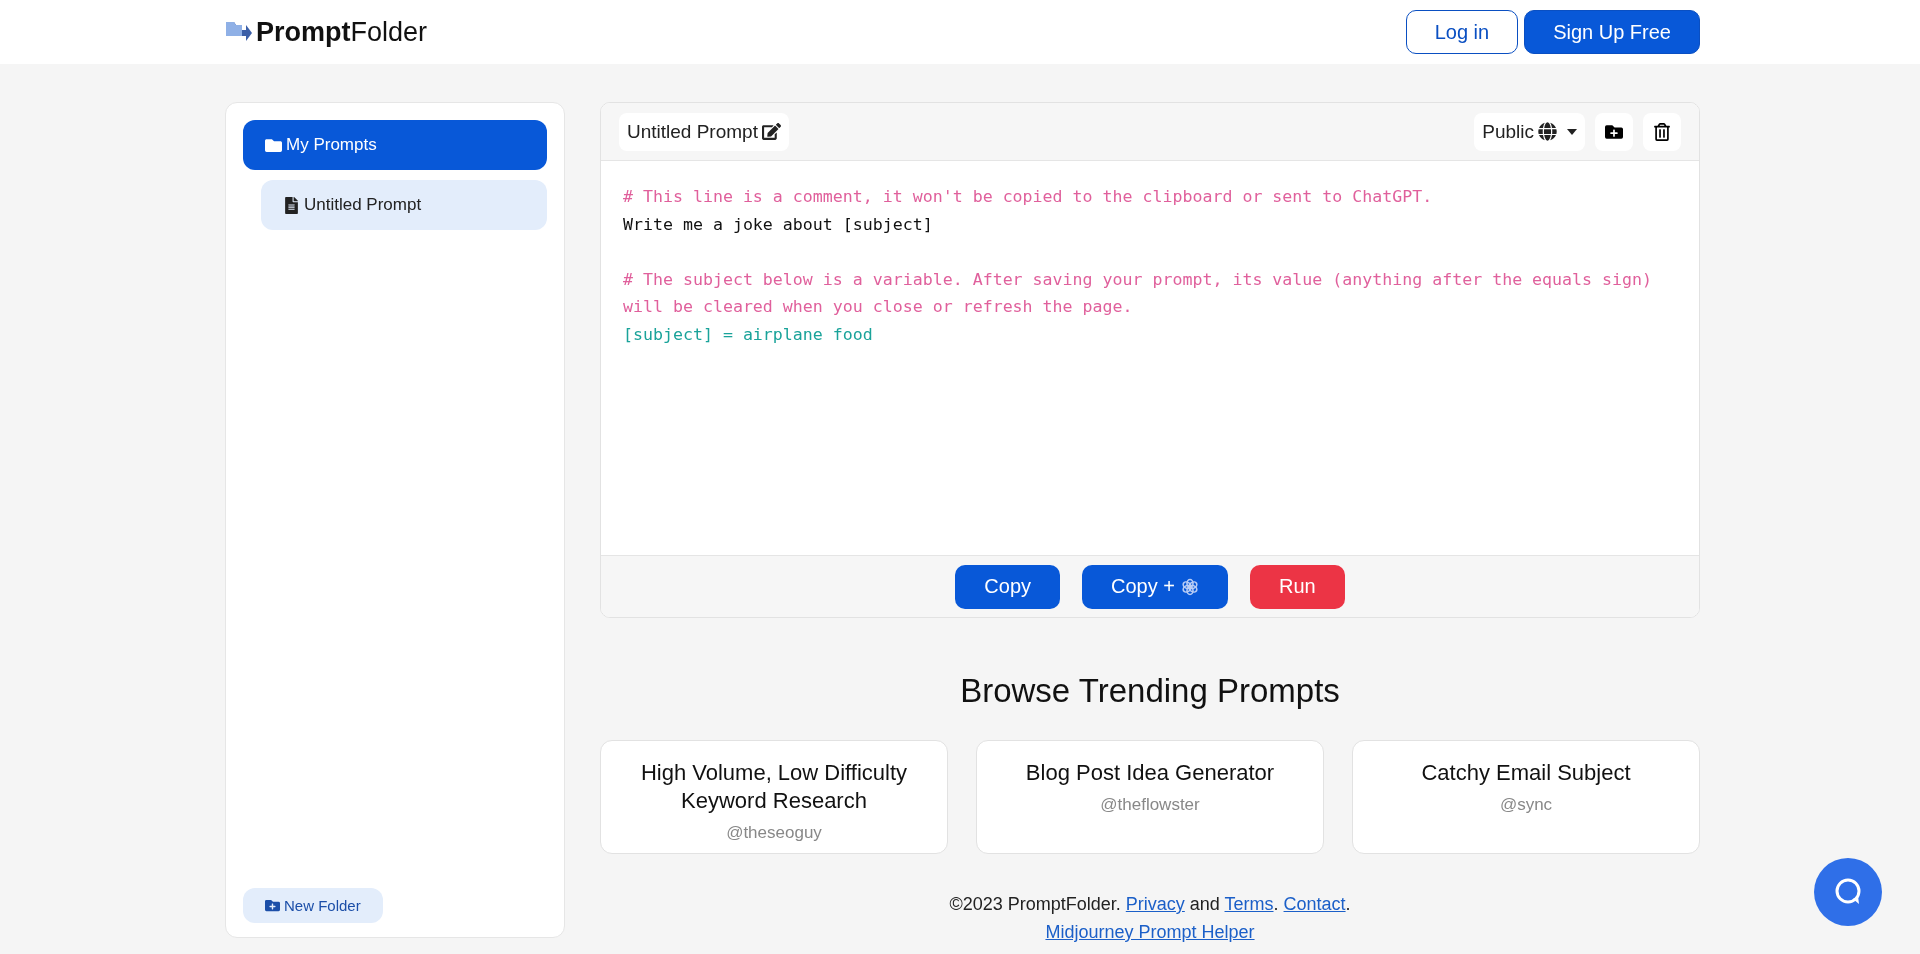 This screenshot has width=1920, height=954. What do you see at coordinates (1035, 904) in the screenshot?
I see `copyright-text: ©2023 PromptFolder.` at bounding box center [1035, 904].